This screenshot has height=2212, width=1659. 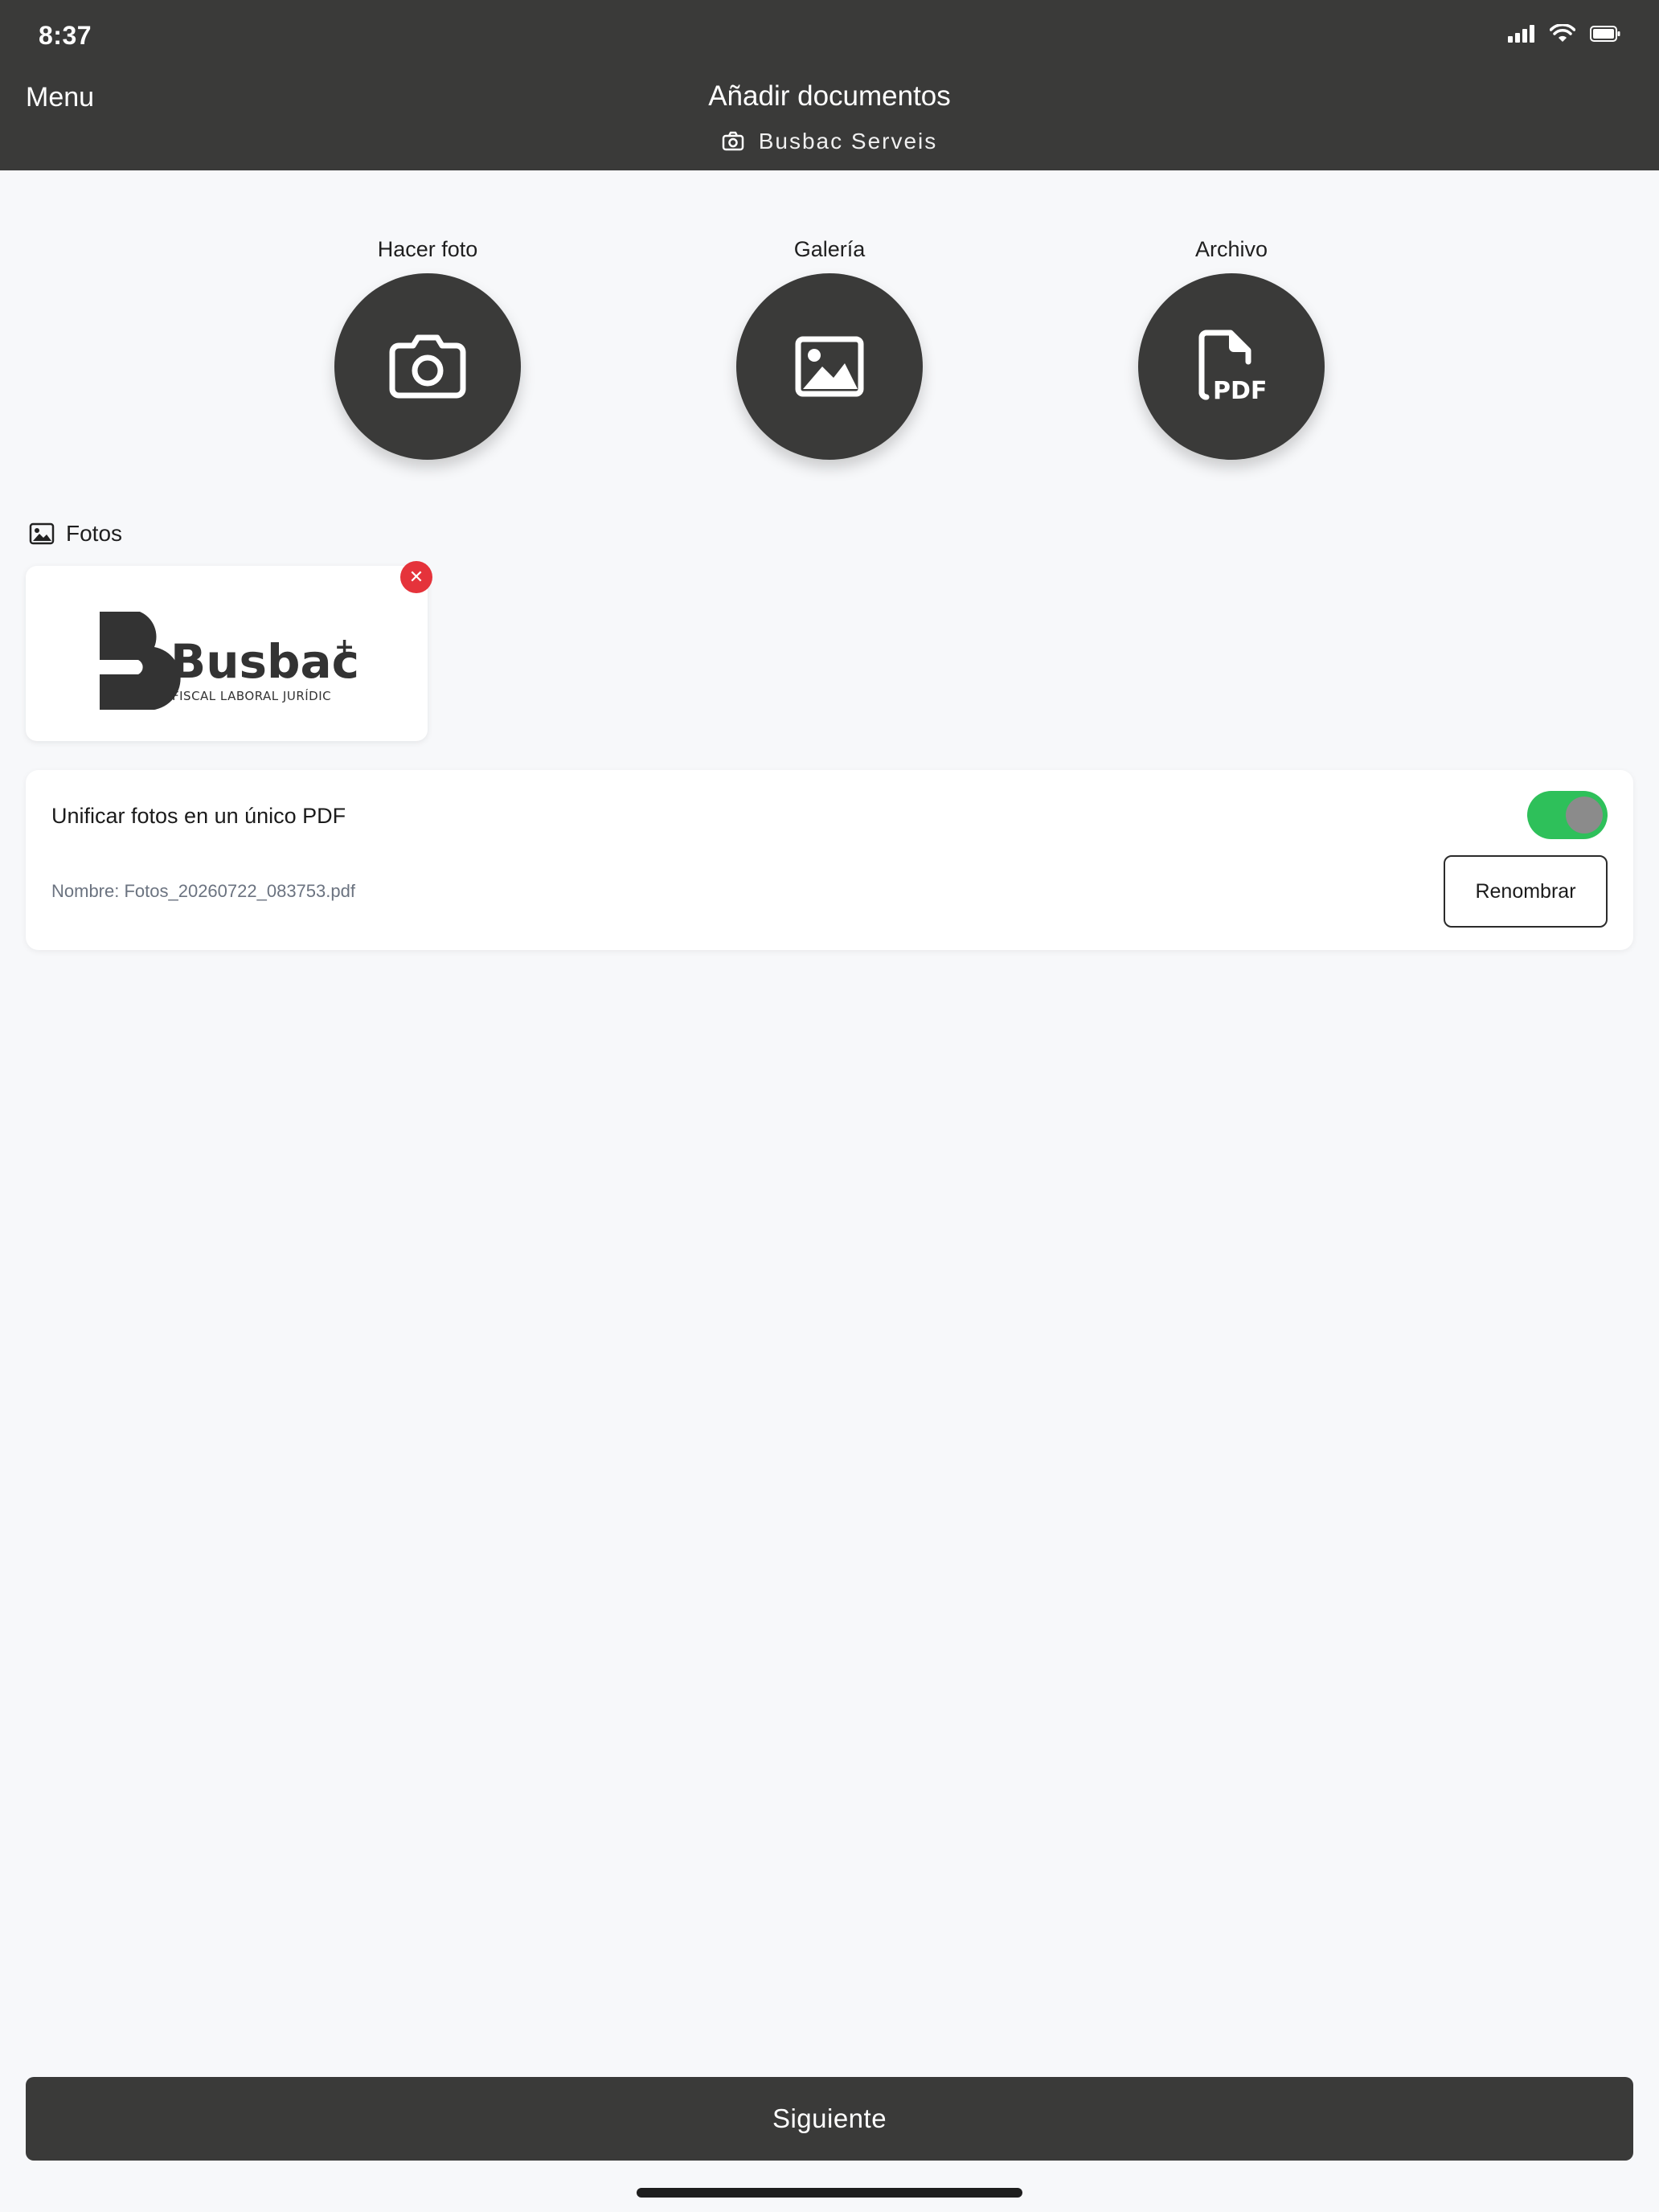 I want to click on close-icon: ✕, so click(x=416, y=577).